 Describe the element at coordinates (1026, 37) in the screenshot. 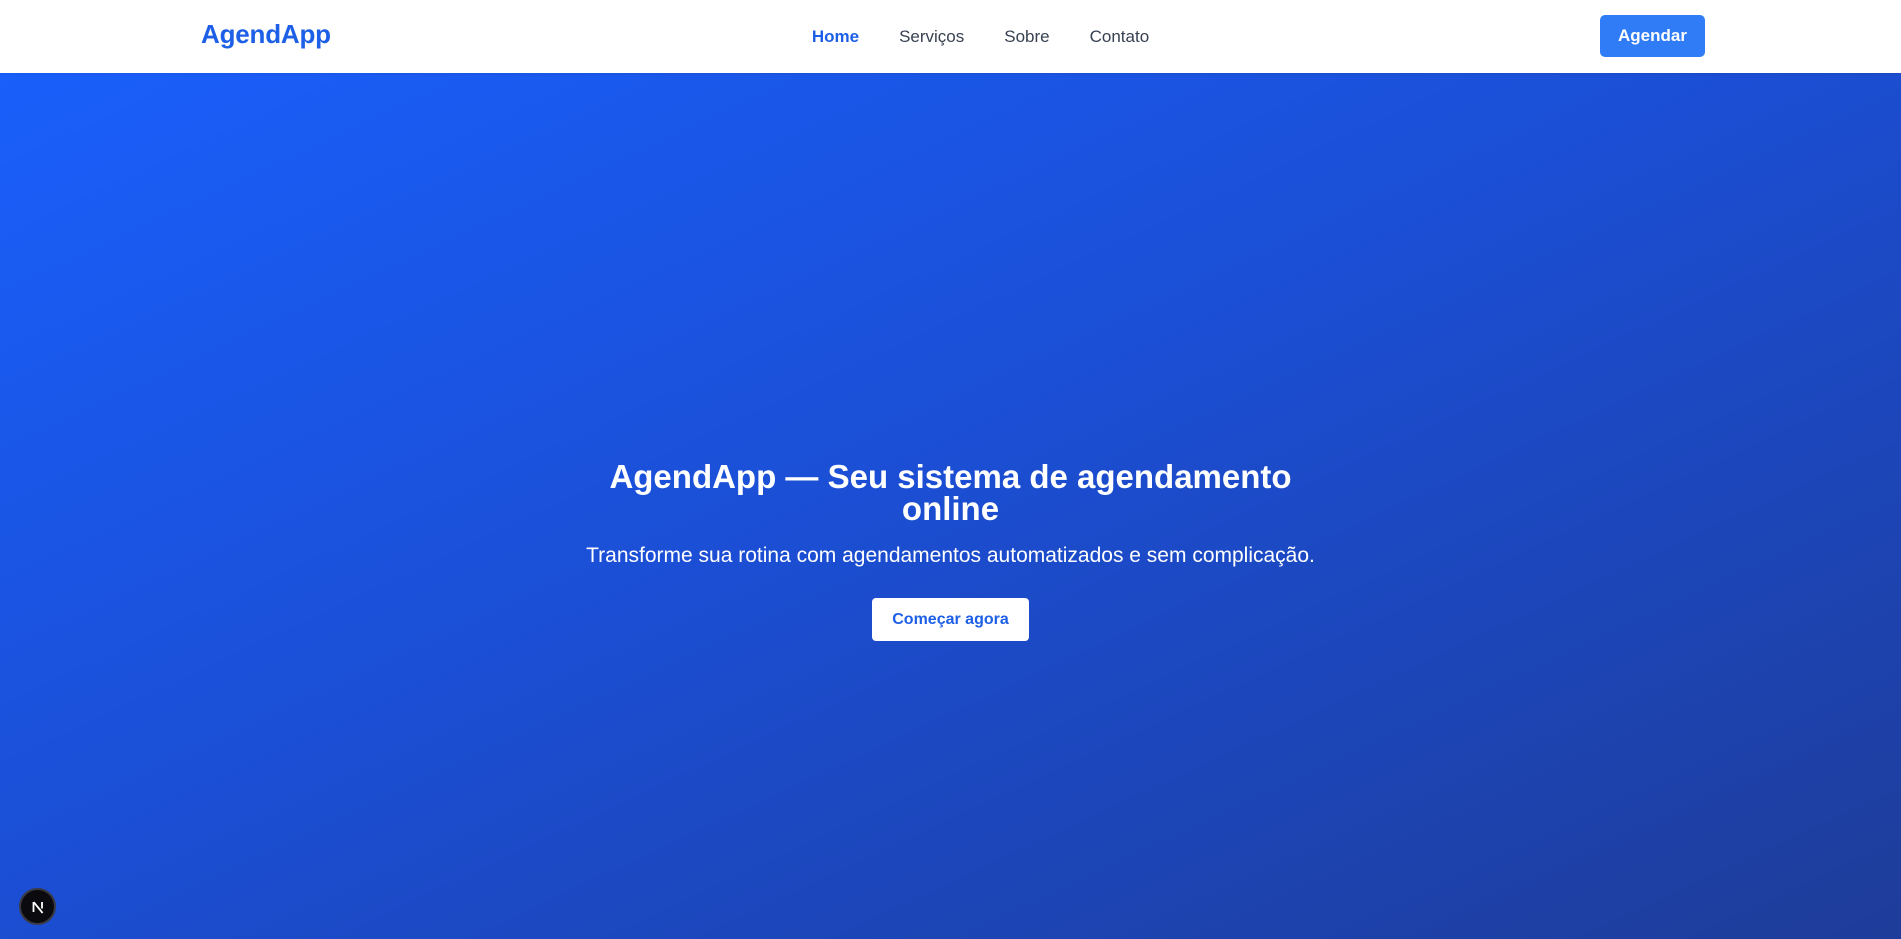

I see `nav-link-about: Sobre` at that location.